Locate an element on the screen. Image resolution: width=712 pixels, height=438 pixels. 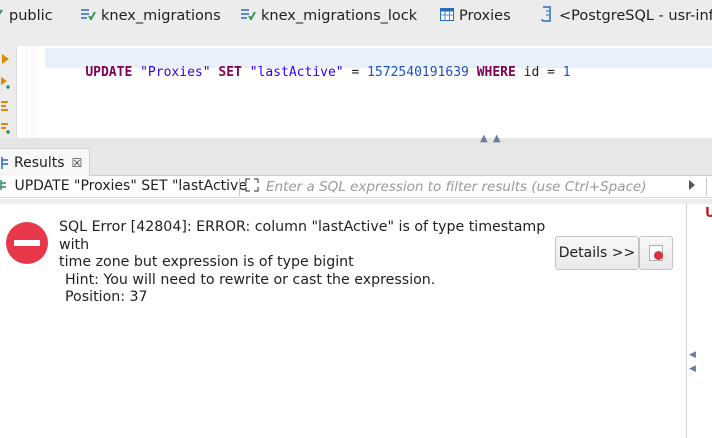
filter-input is located at coordinates (476, 187).